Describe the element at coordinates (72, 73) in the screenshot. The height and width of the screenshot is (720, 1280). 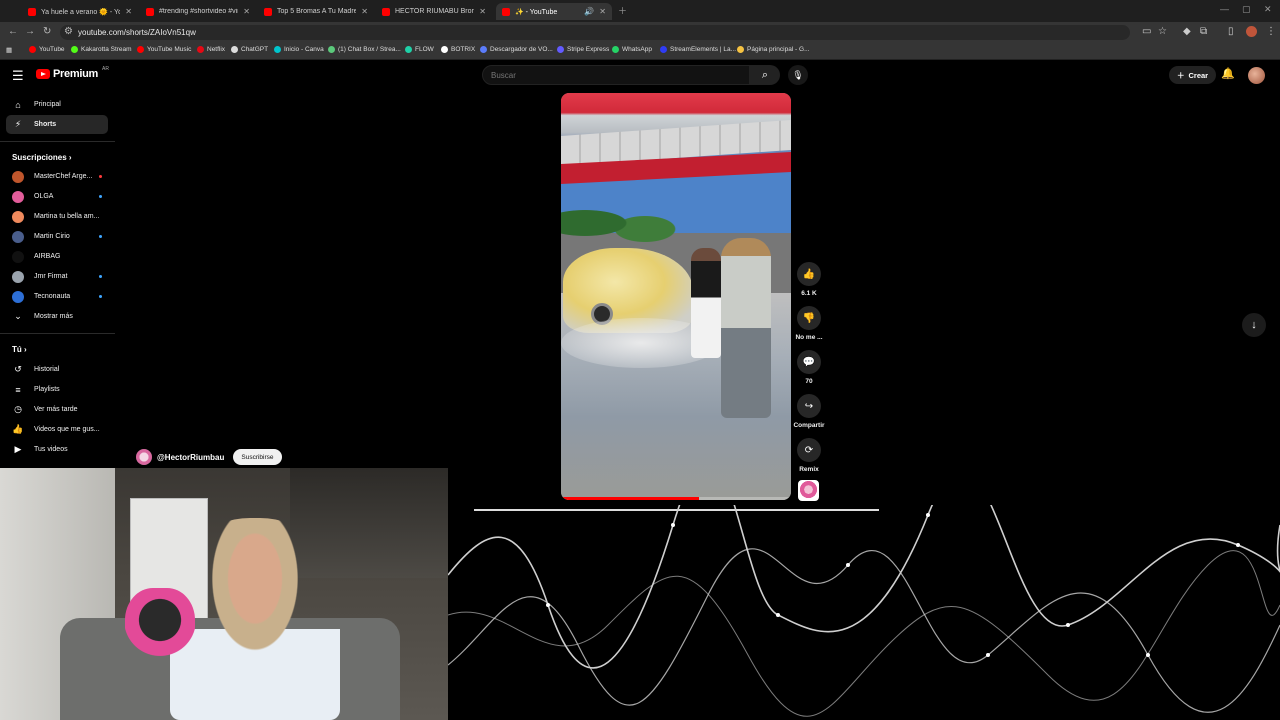
I see `youtube-logo: Premium AR` at that location.